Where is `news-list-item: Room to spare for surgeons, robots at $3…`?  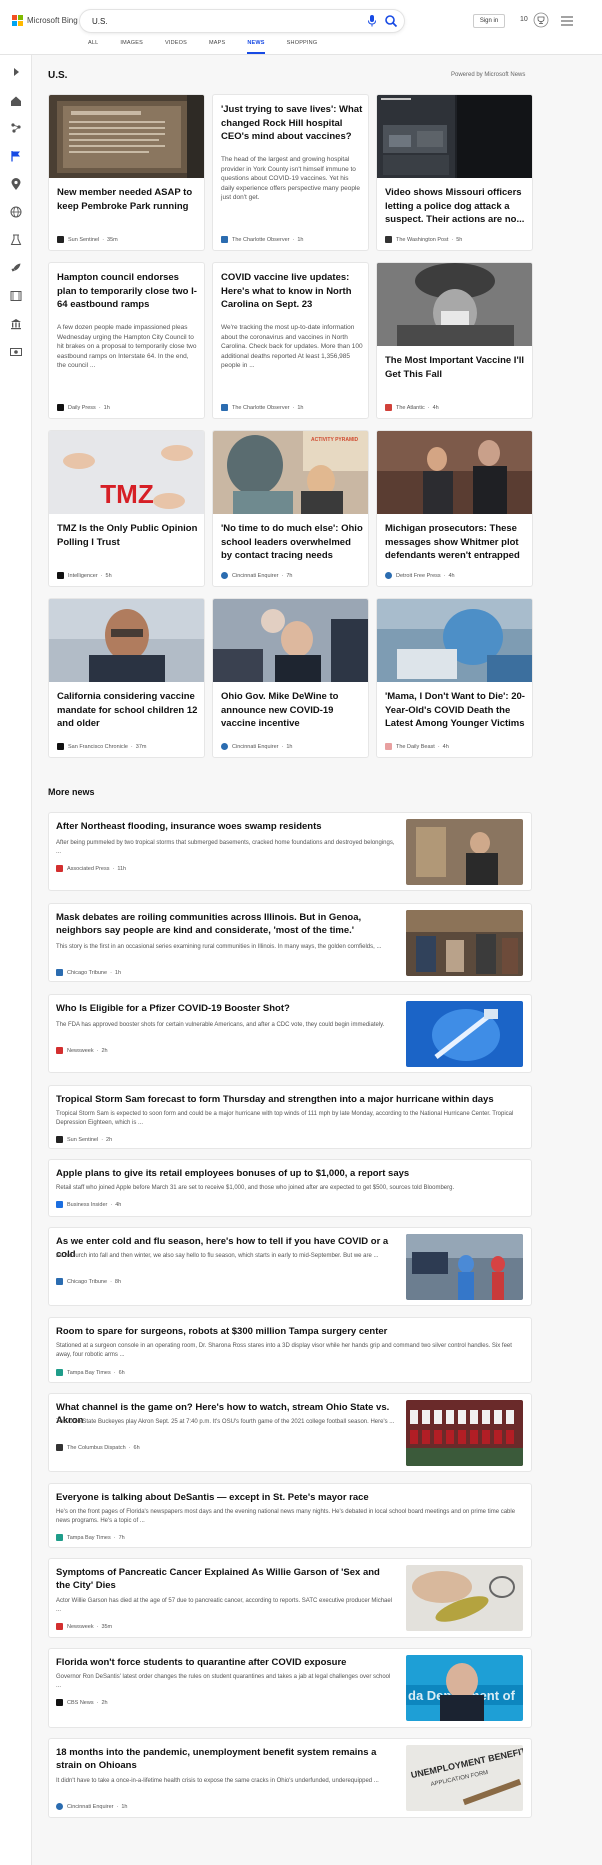 news-list-item: Room to spare for surgeons, robots at $3… is located at coordinates (290, 1350).